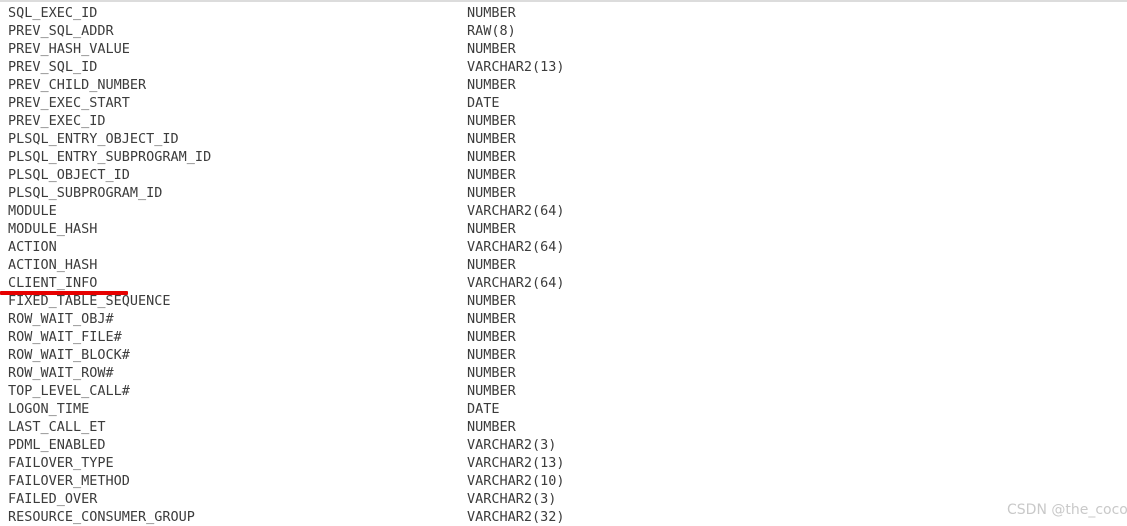 The height and width of the screenshot is (526, 1127). I want to click on column-name: ROW_WAIT_FILE#, so click(65, 337).